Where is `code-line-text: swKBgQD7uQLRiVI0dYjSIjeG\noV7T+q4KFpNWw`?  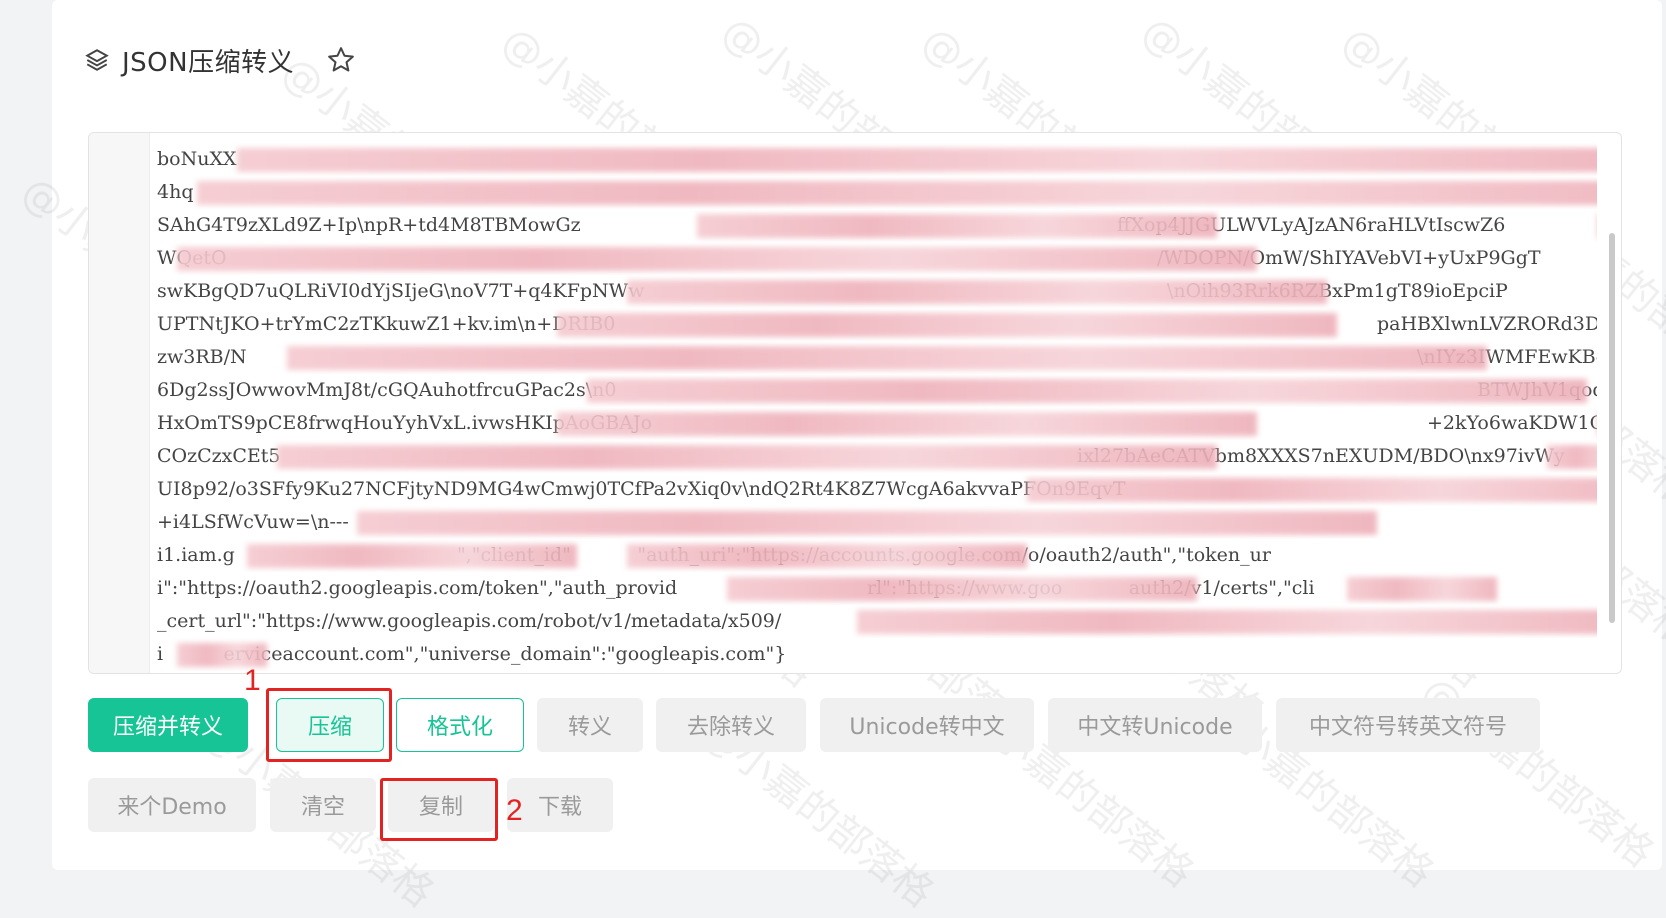
code-line-text: swKBgQD7uQLRiVI0dYjSIjeG\noV7T+q4KFpNWw is located at coordinates (401, 291).